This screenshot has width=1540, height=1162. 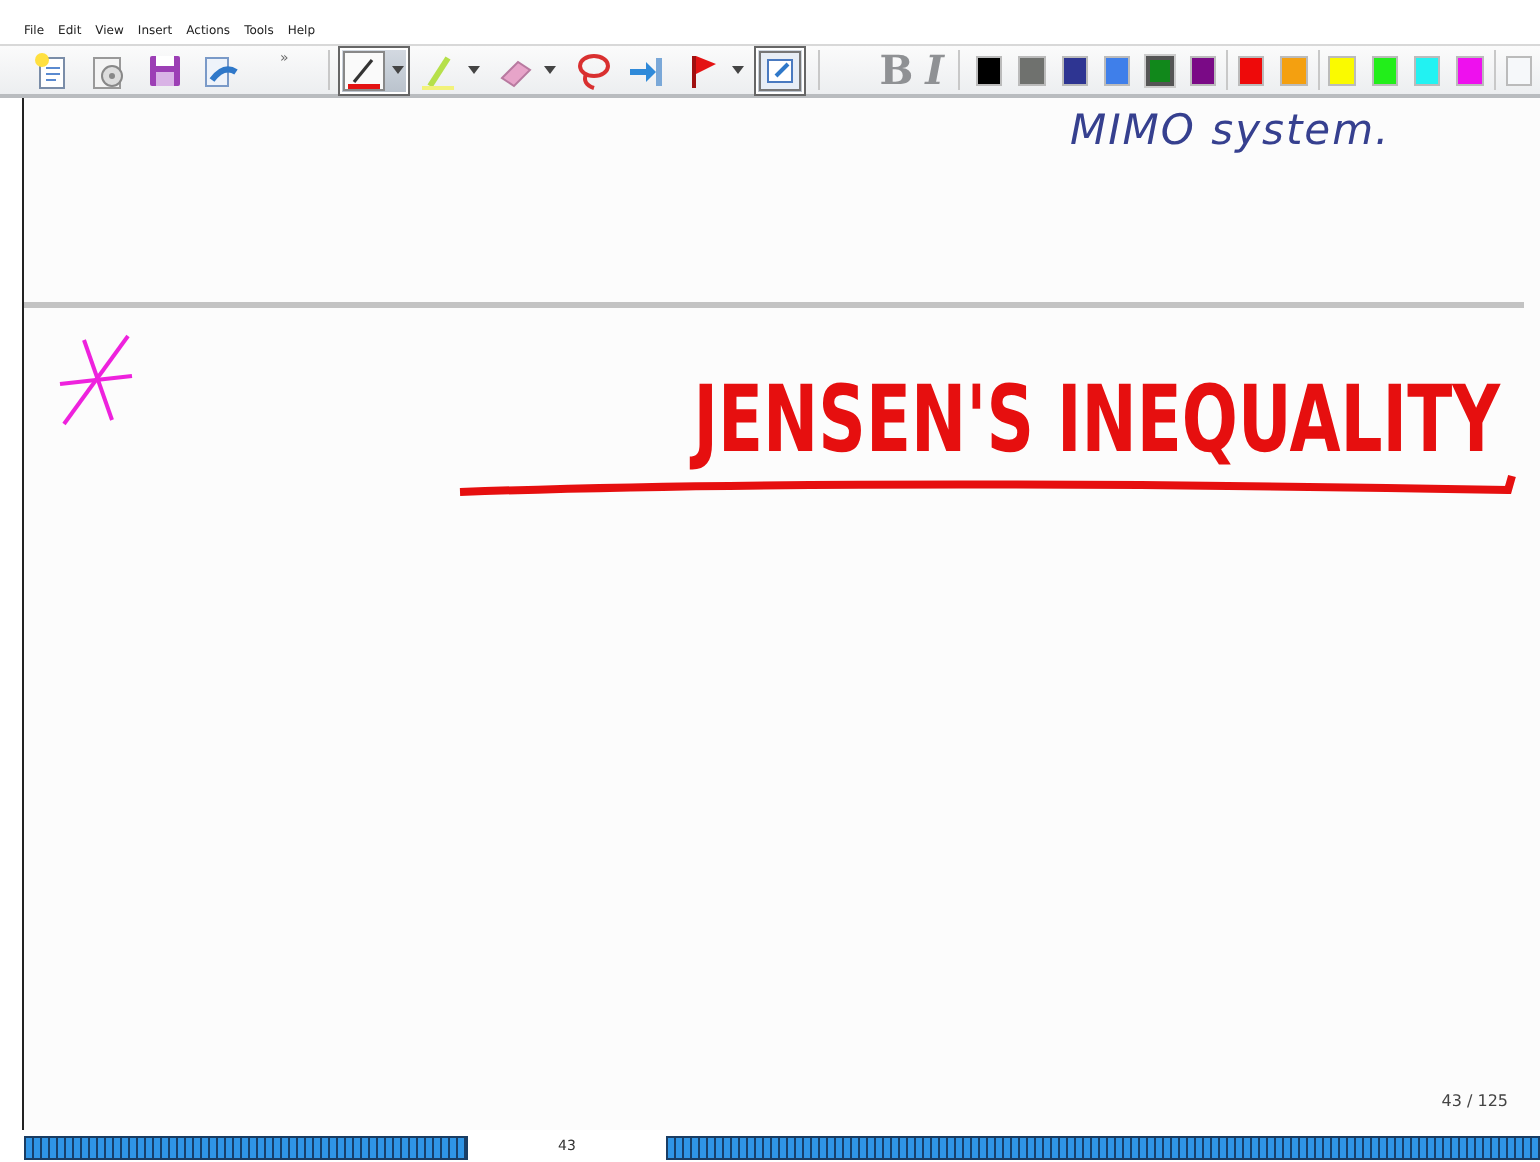 What do you see at coordinates (1474, 1101) in the screenshot?
I see `page-counter: 43 / 125` at bounding box center [1474, 1101].